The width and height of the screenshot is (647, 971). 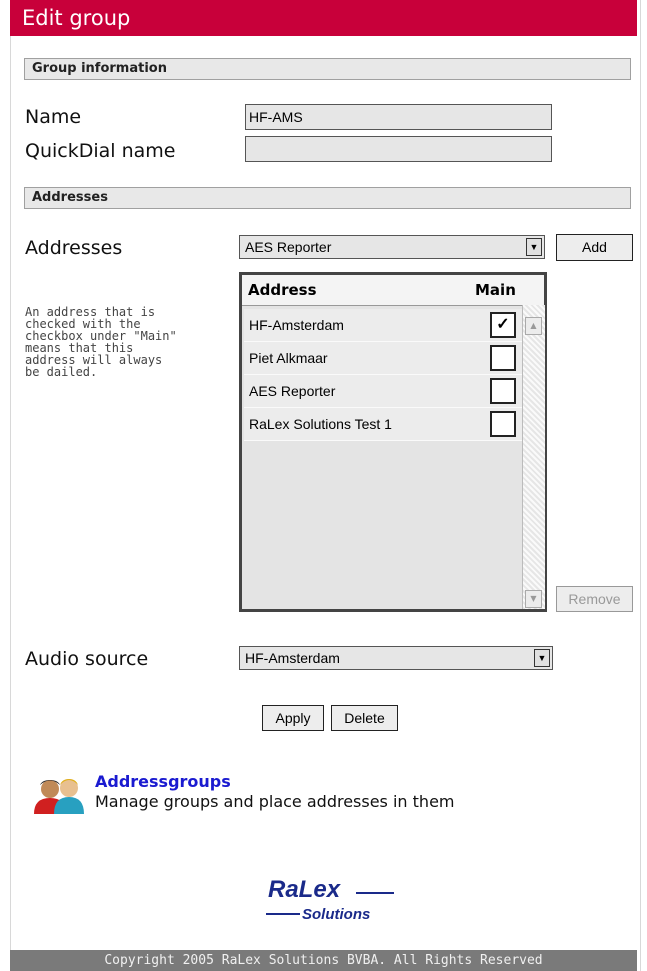 I want to click on quickdial-name-label: QuickDial name, so click(x=100, y=151).